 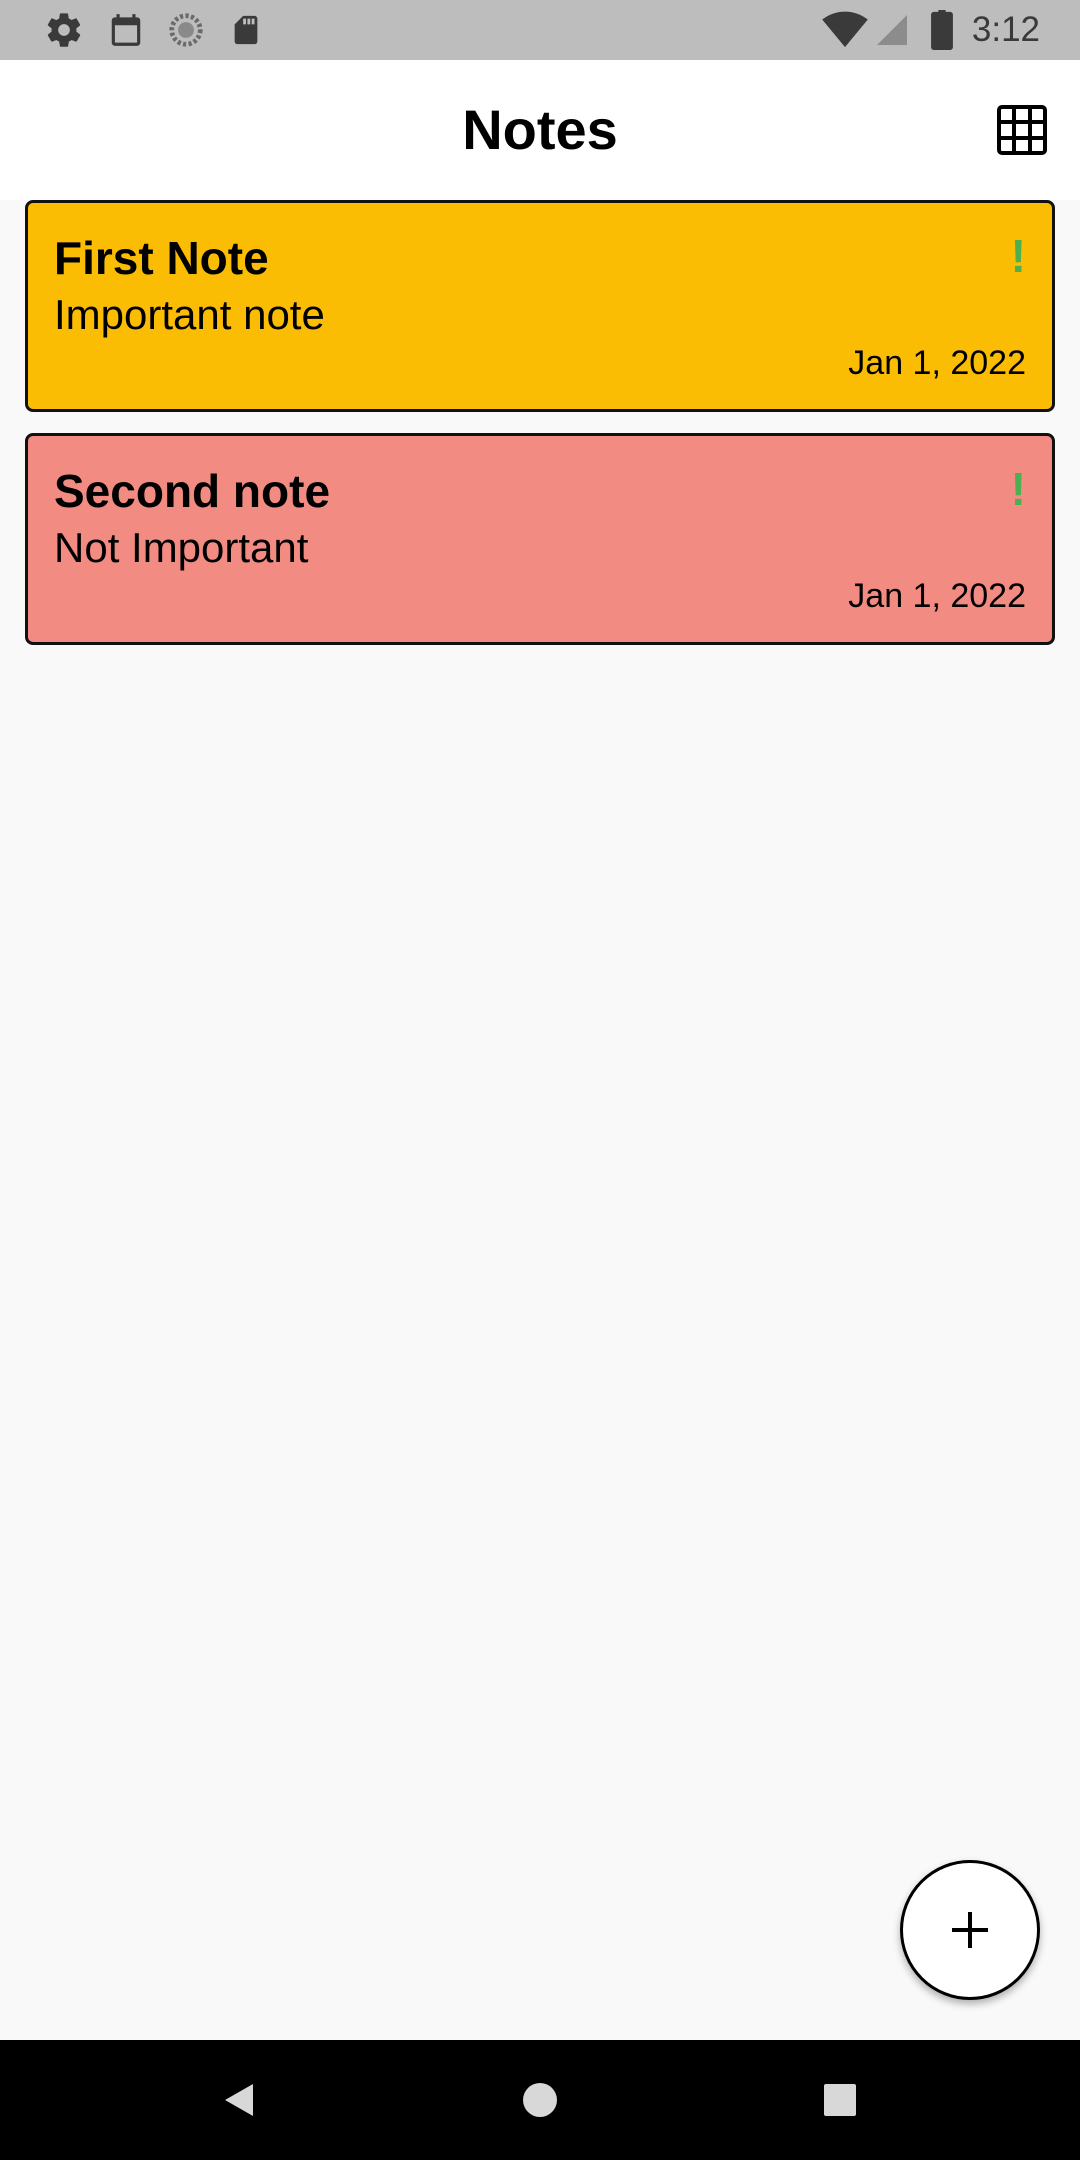 What do you see at coordinates (1005, 29) in the screenshot?
I see `status-time: 3:12` at bounding box center [1005, 29].